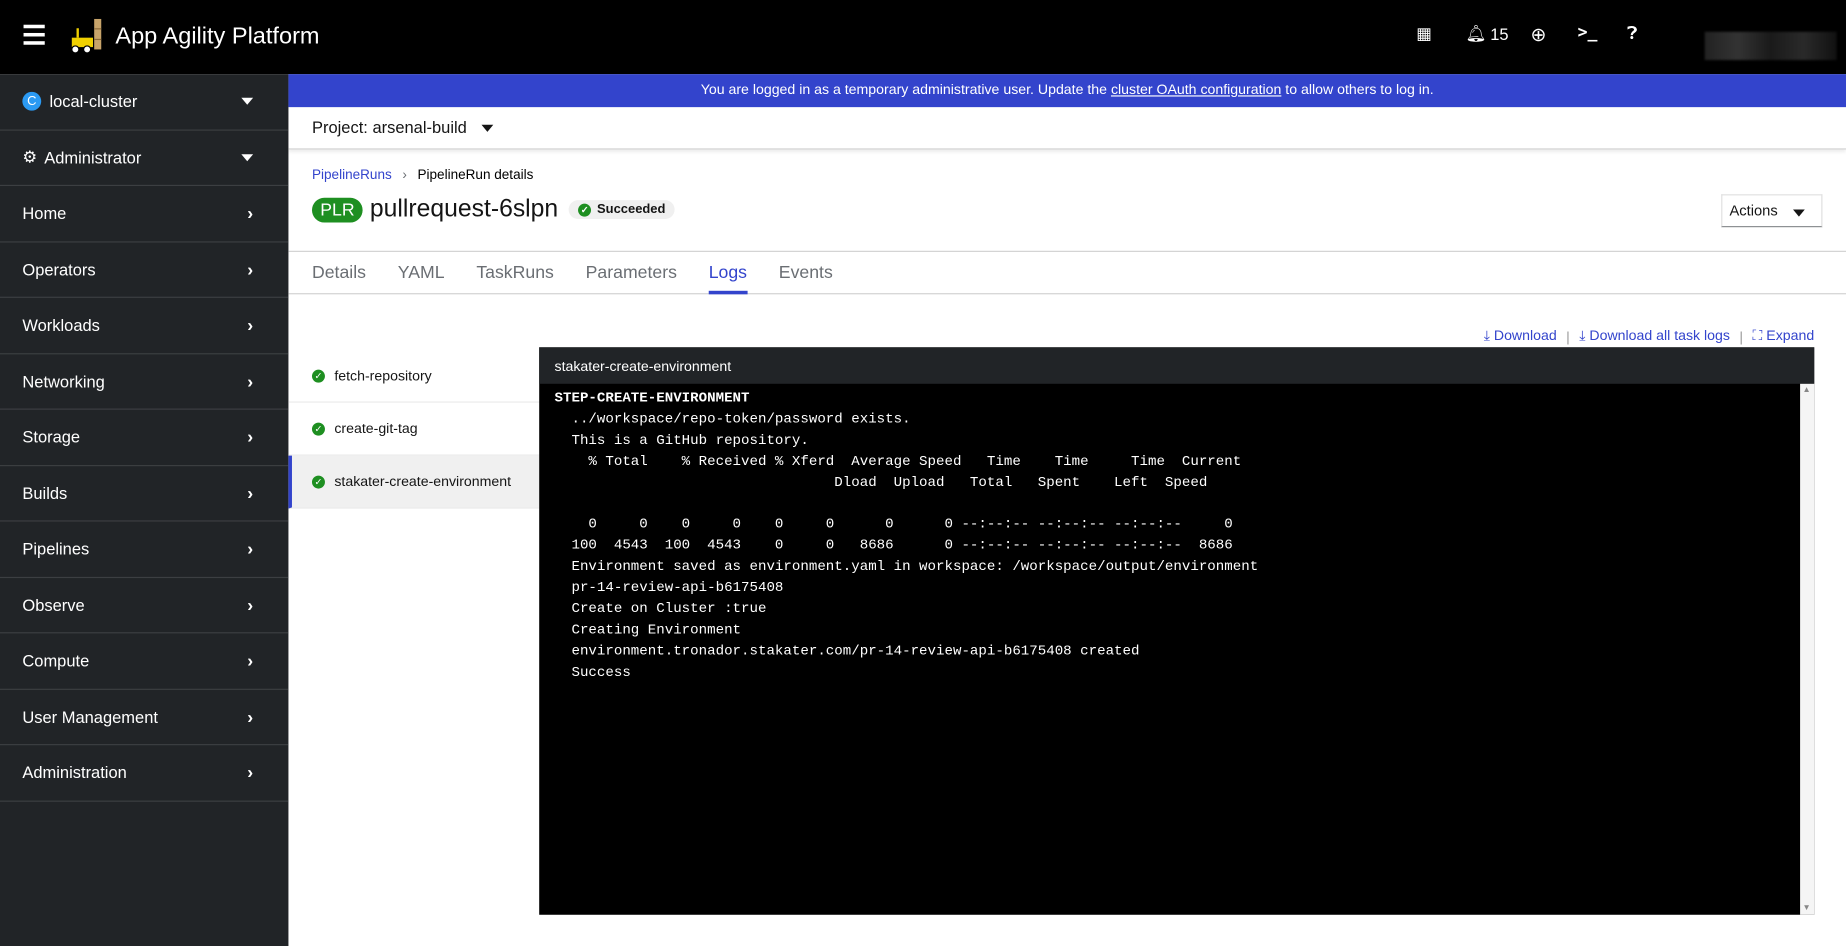  What do you see at coordinates (1067, 128) in the screenshot?
I see `project-selector: Project: arsenal-build` at bounding box center [1067, 128].